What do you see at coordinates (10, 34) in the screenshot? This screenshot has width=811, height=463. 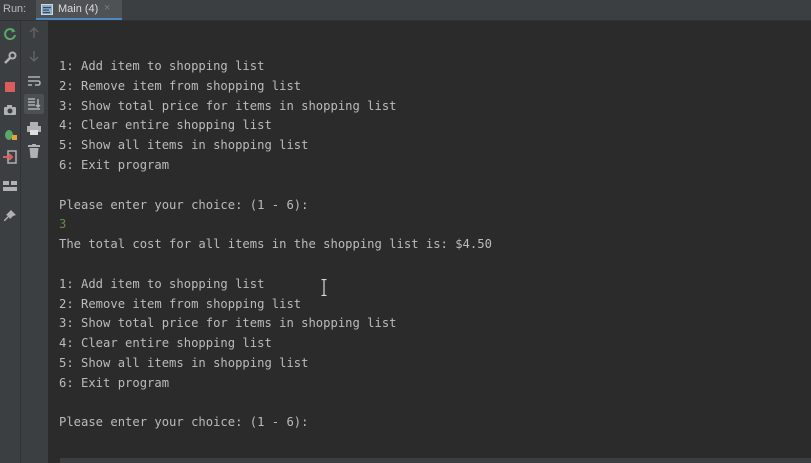 I see `rerun-icon` at bounding box center [10, 34].